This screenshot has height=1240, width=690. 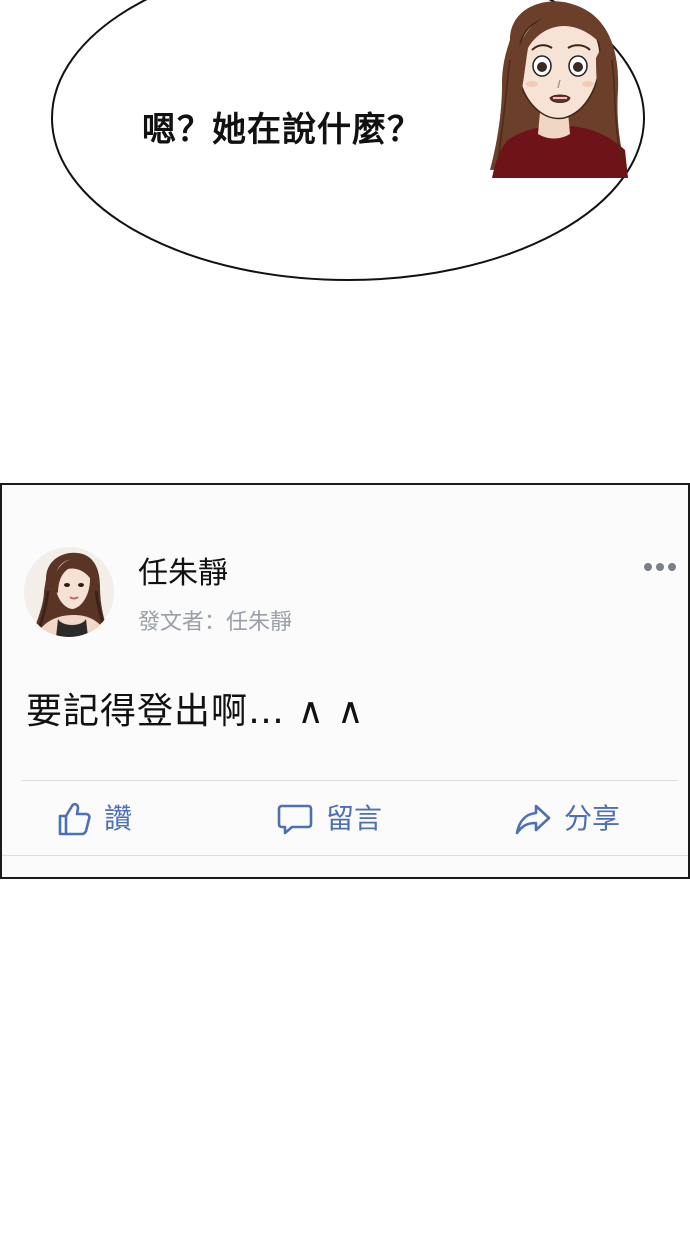 What do you see at coordinates (74, 819) in the screenshot?
I see `thumbs-up-icon` at bounding box center [74, 819].